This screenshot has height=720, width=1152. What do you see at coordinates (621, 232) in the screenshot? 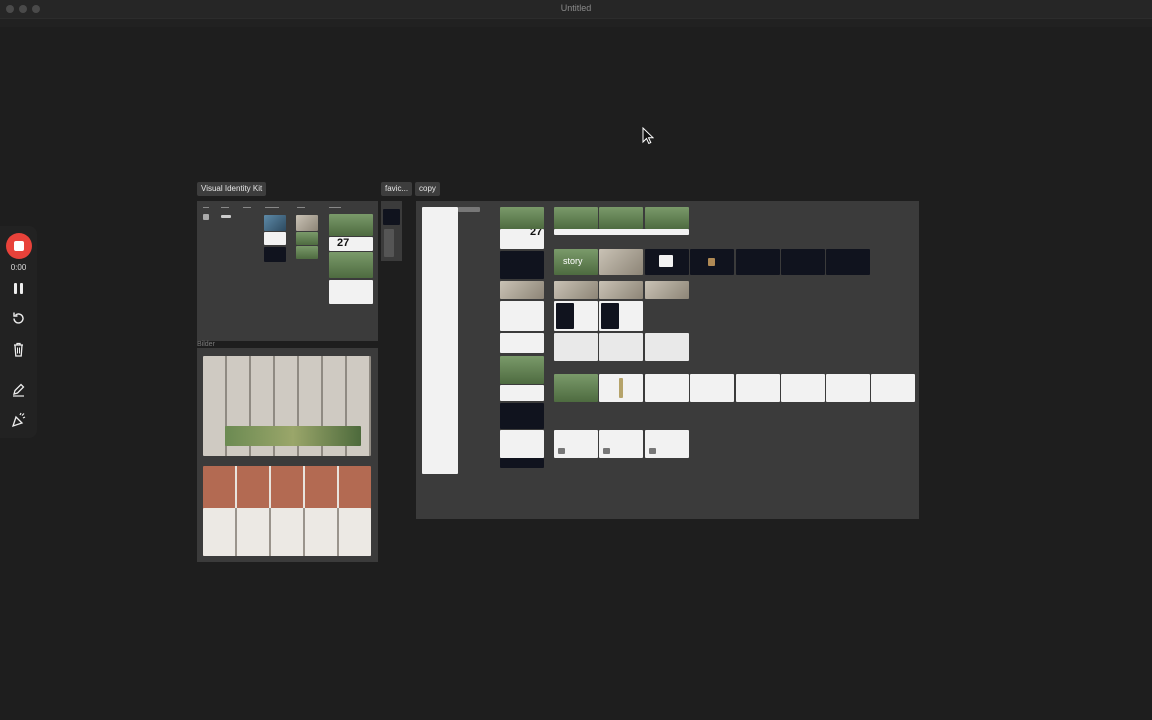
I see `page-thumb-strip` at bounding box center [621, 232].